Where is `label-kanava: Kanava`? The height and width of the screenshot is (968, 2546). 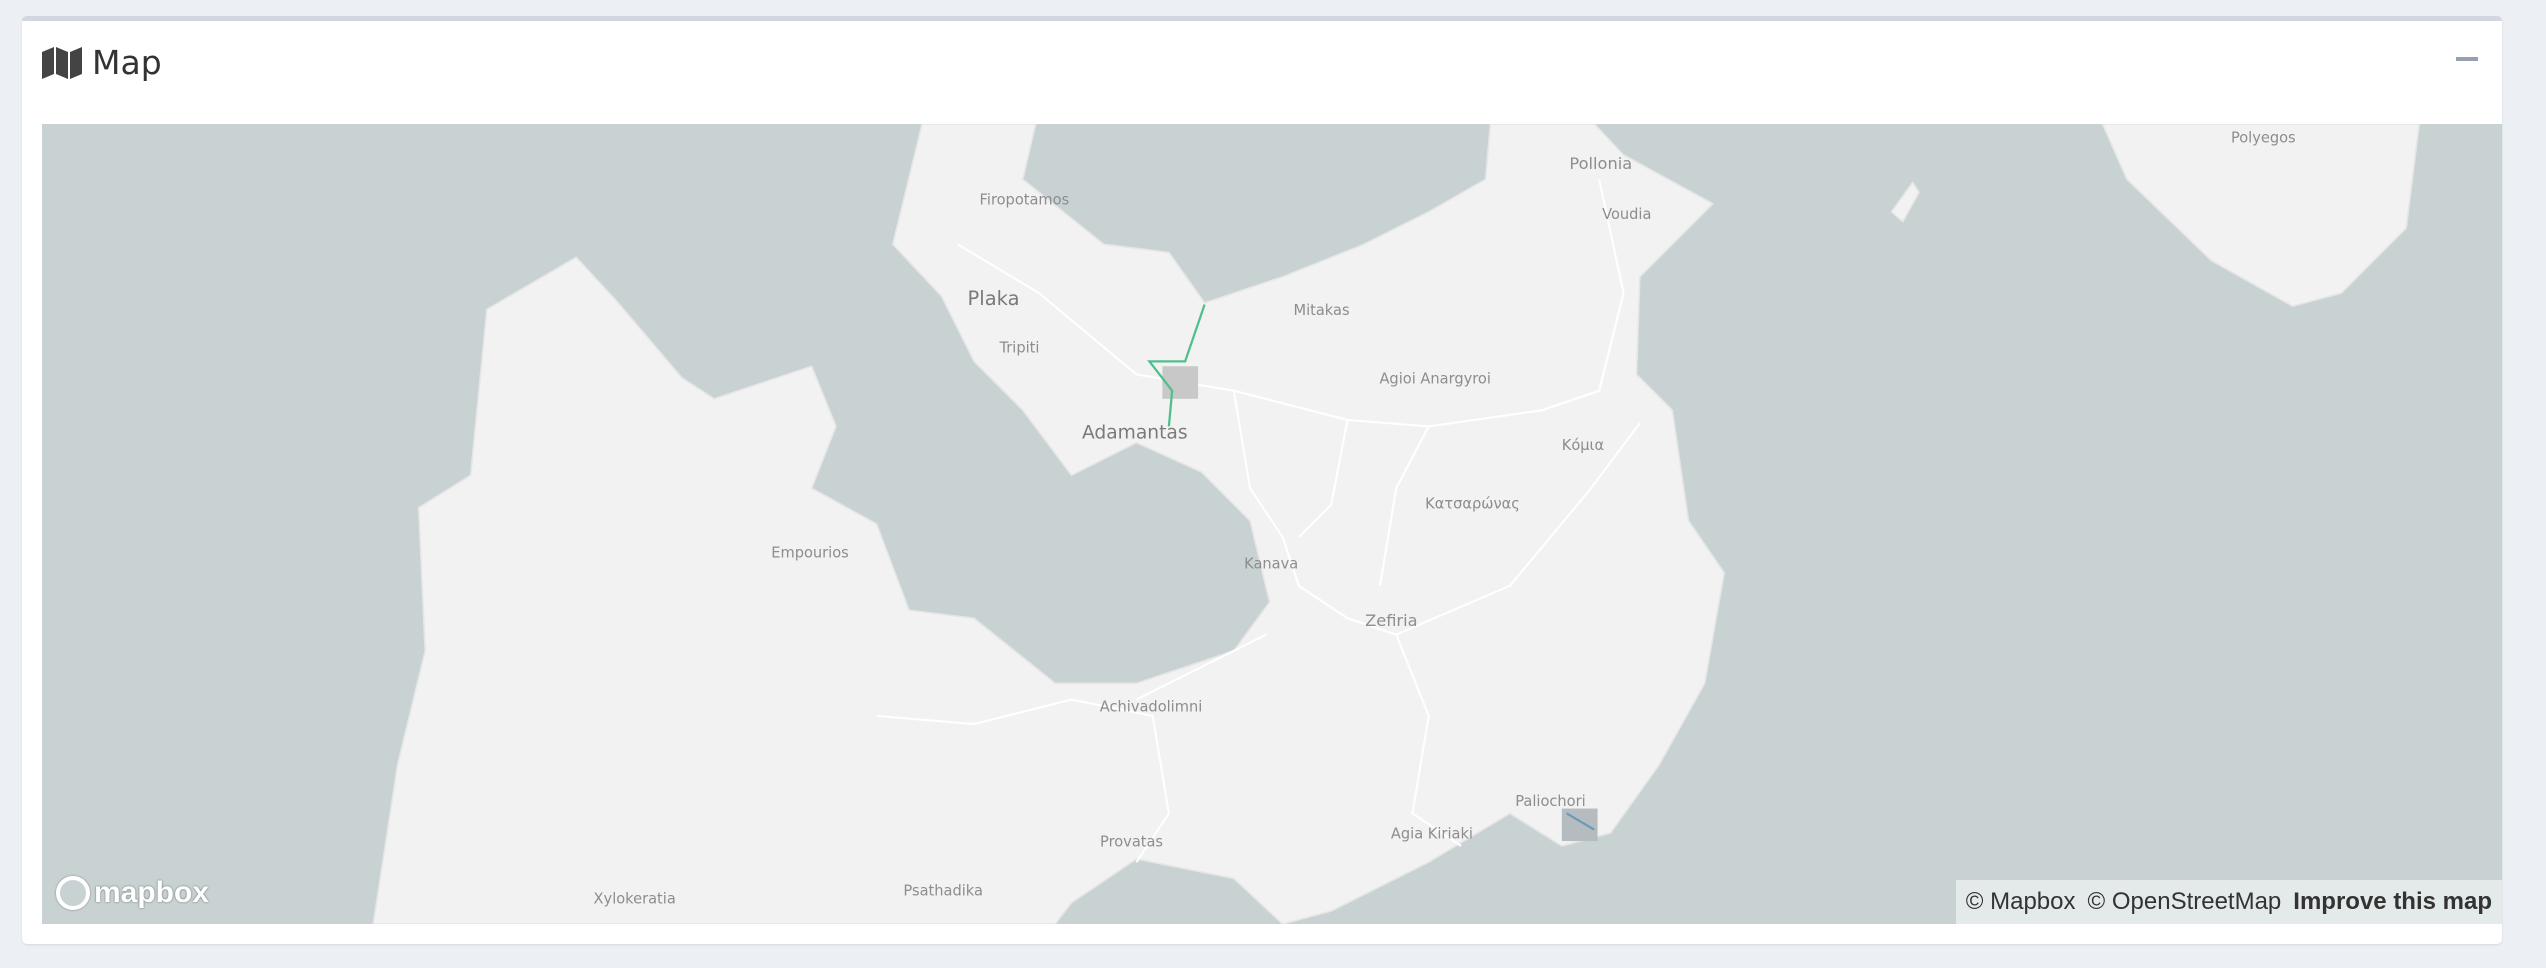
label-kanava: Kanava is located at coordinates (1271, 564).